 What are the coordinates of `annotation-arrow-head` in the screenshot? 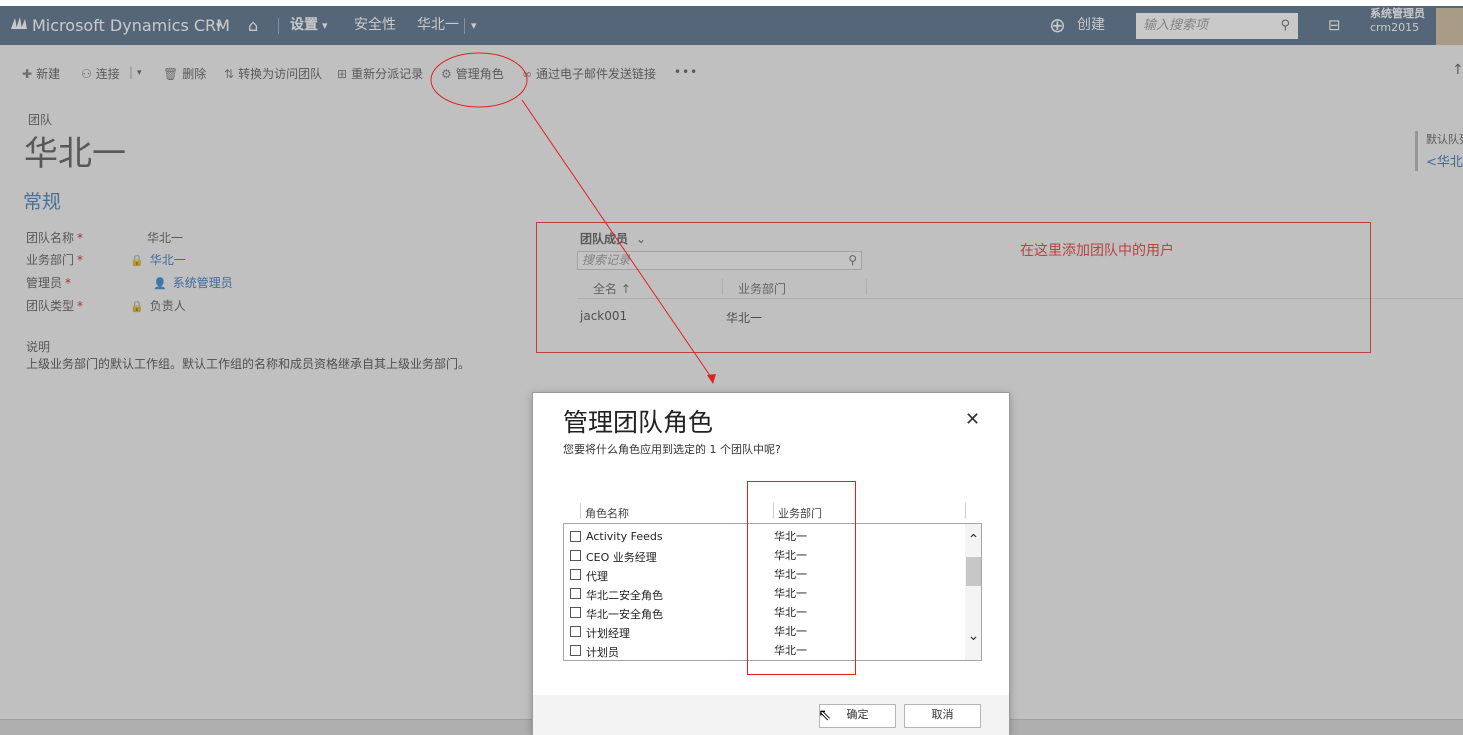 It's located at (711, 379).